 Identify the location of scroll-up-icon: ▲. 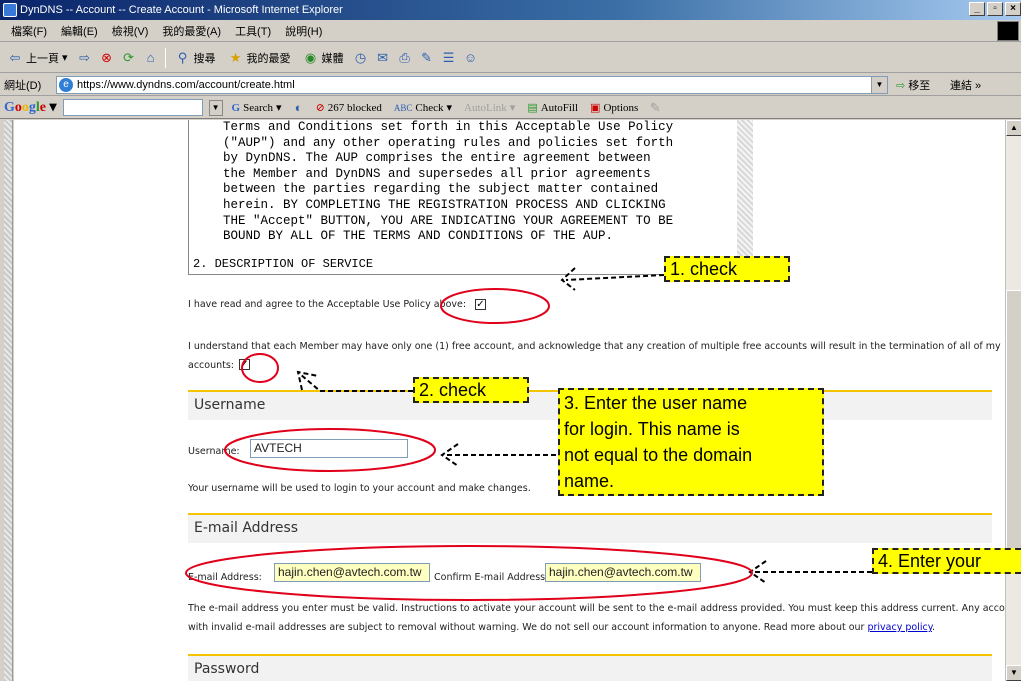
(1013, 128).